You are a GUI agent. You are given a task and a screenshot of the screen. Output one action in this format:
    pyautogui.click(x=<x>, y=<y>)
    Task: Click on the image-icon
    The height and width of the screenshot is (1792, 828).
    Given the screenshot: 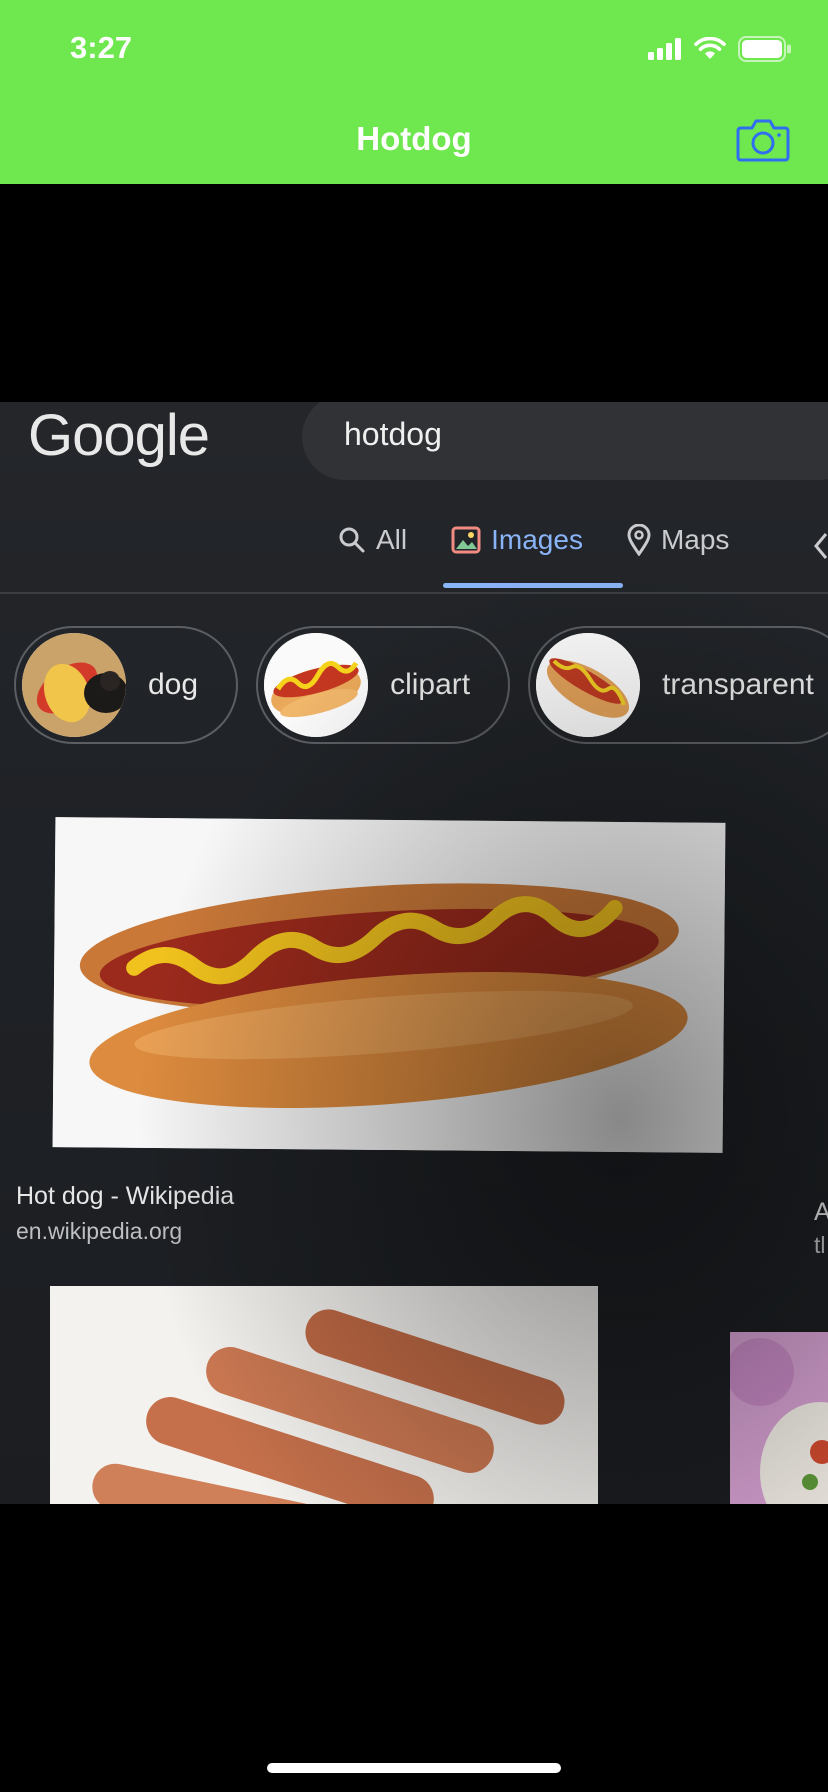 What is the action you would take?
    pyautogui.click(x=466, y=540)
    